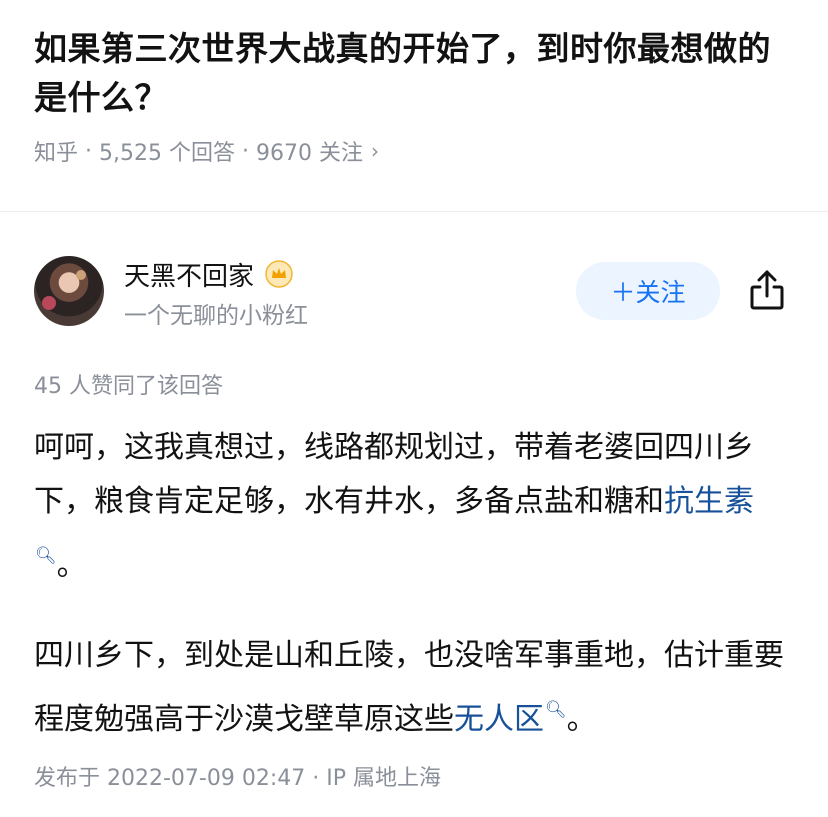 The image size is (828, 817). What do you see at coordinates (419, 151) in the screenshot?
I see `question-meta: 知乎 · 5,525 个回答 · 9670 关注 ›` at bounding box center [419, 151].